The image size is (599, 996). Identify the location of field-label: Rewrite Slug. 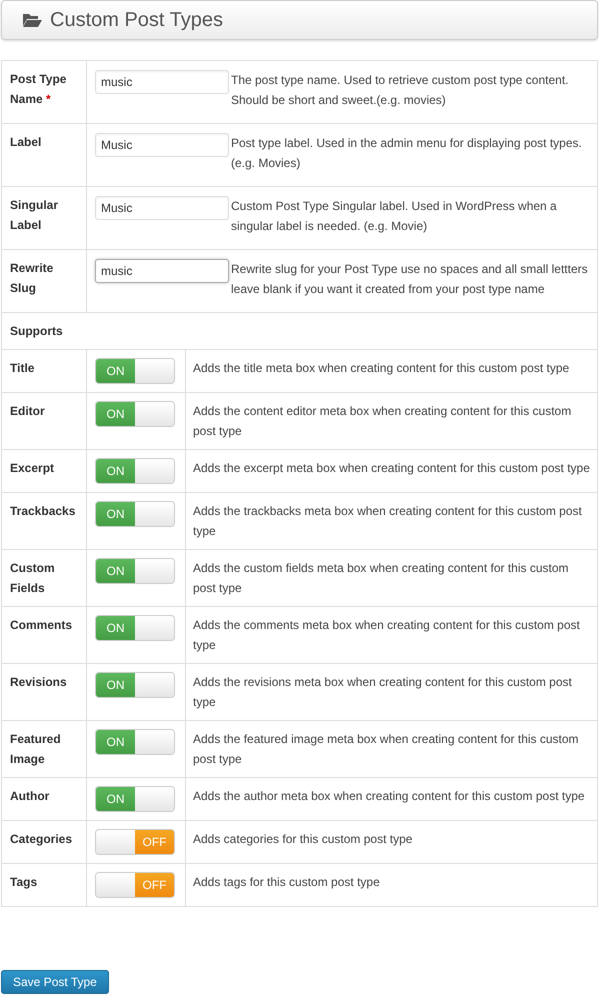
(32, 278).